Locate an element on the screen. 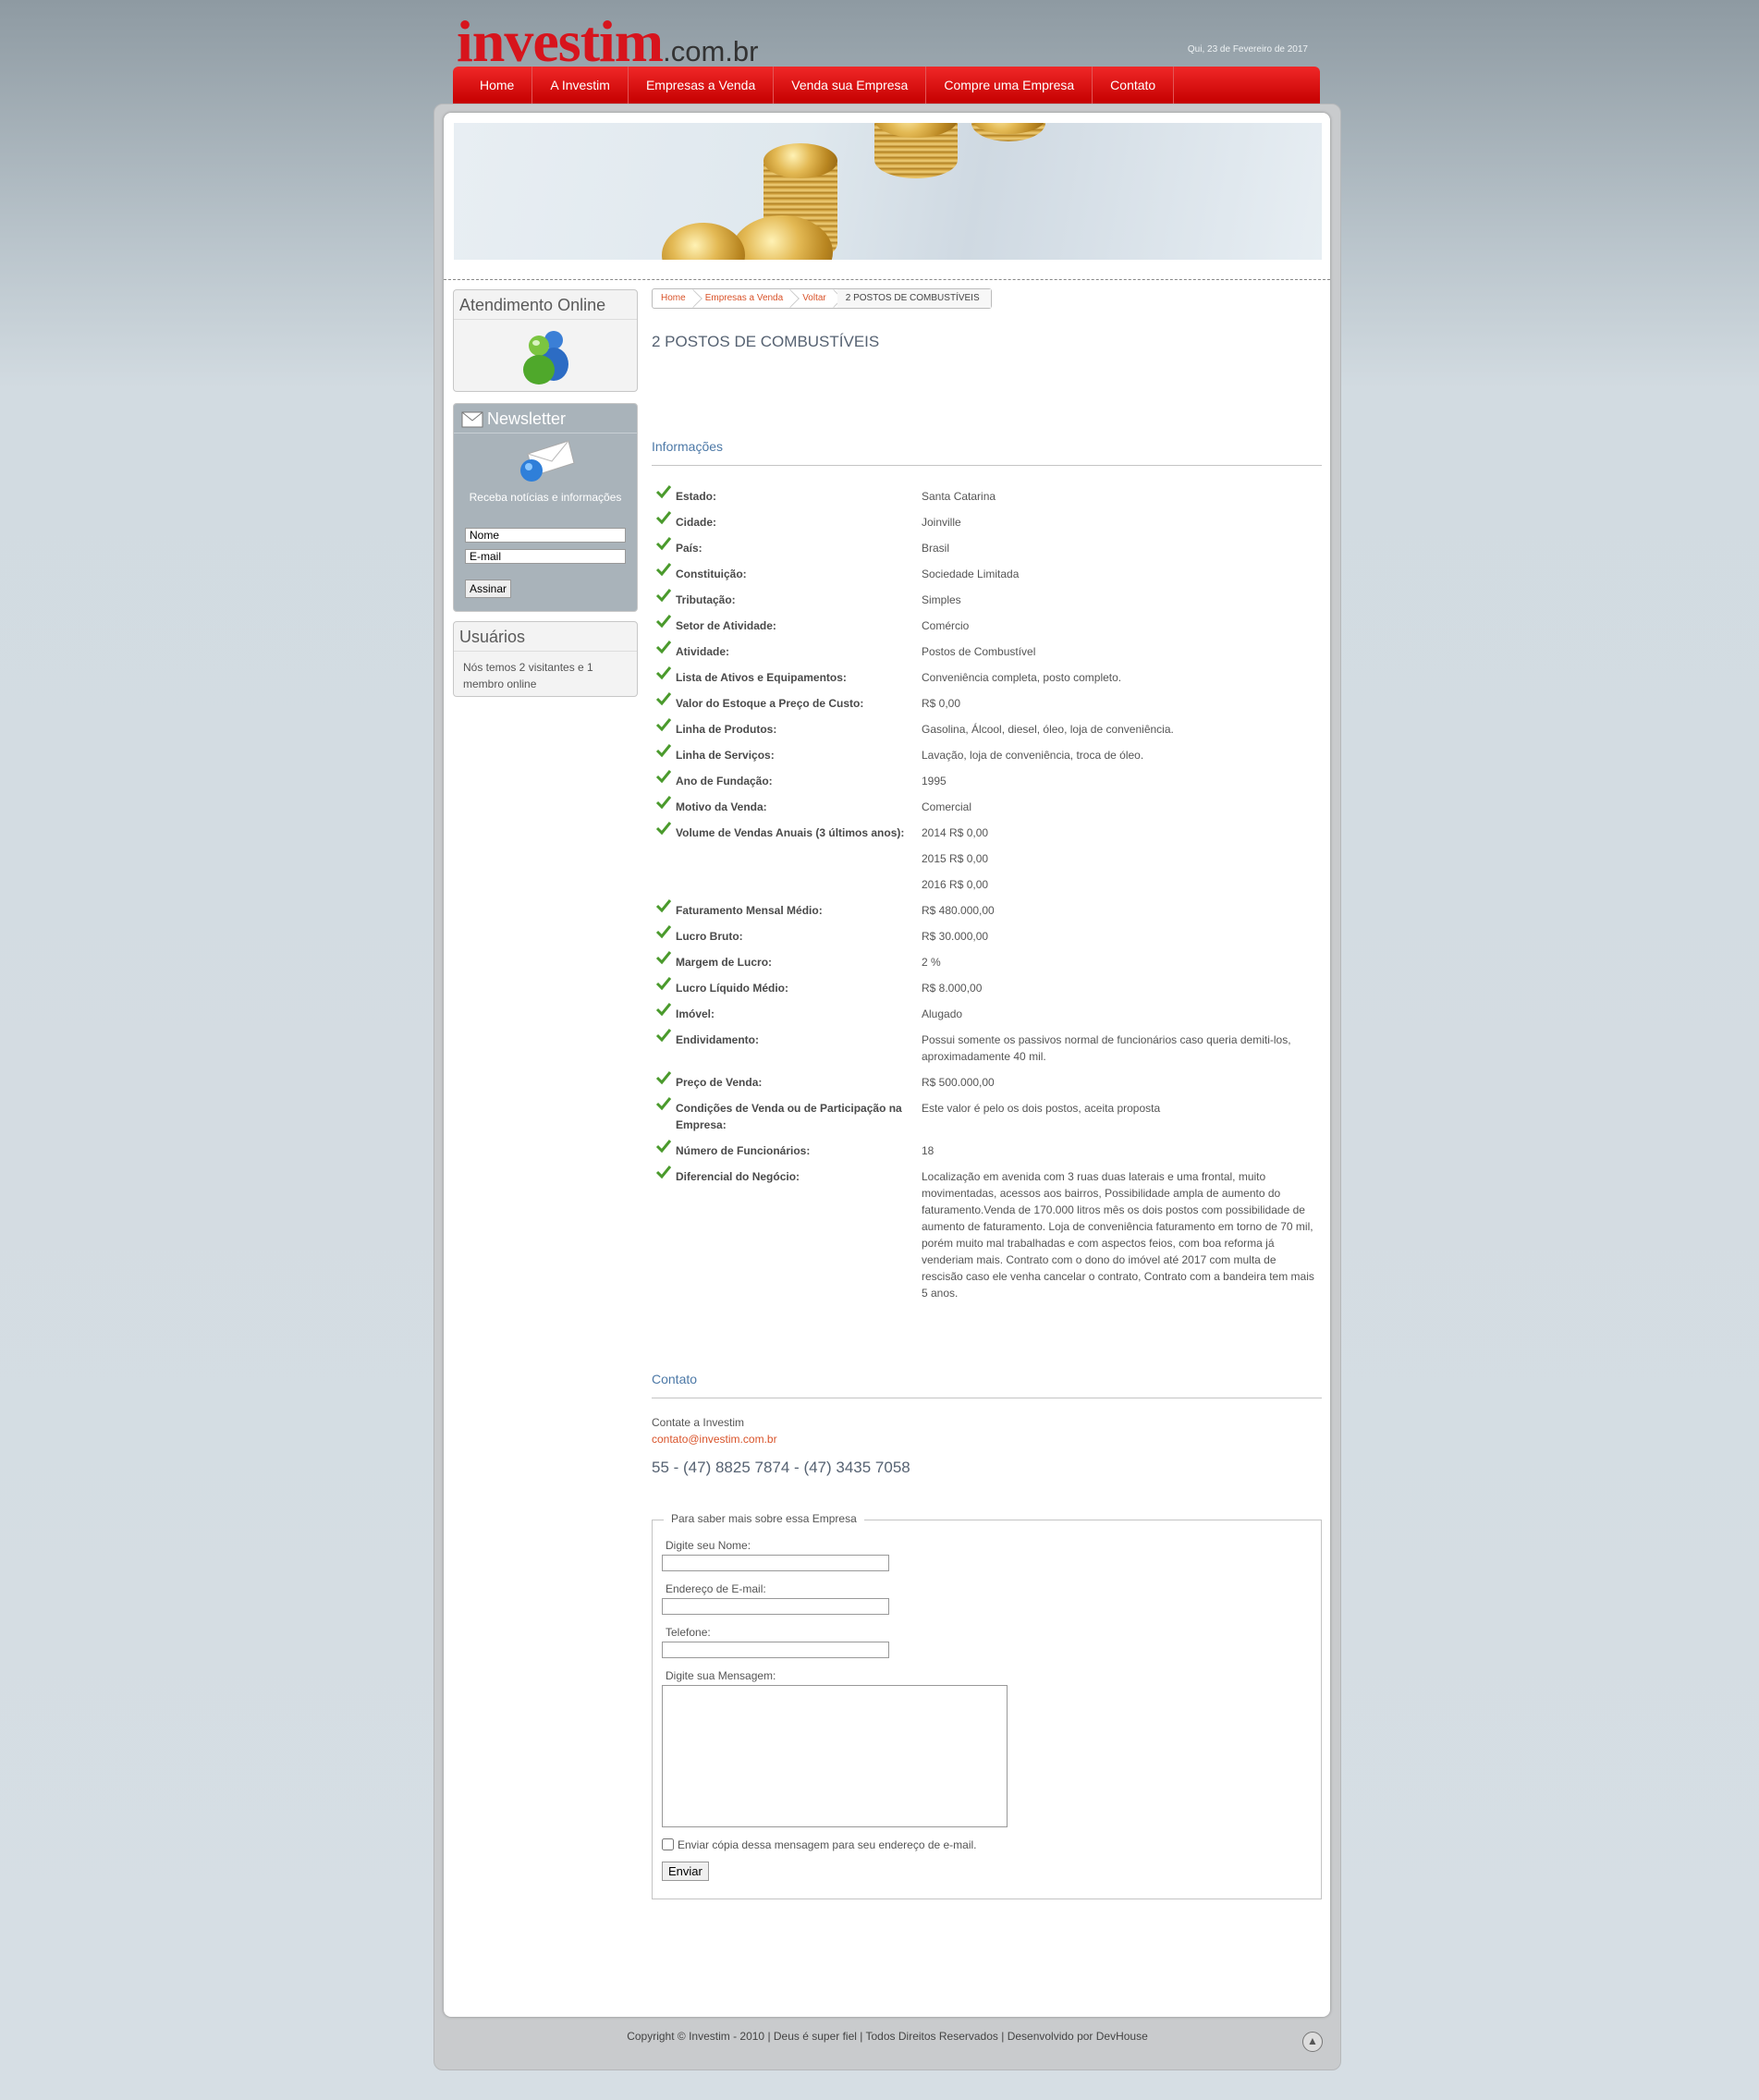  info-label: Faturamento Mensal Médio: is located at coordinates (749, 910).